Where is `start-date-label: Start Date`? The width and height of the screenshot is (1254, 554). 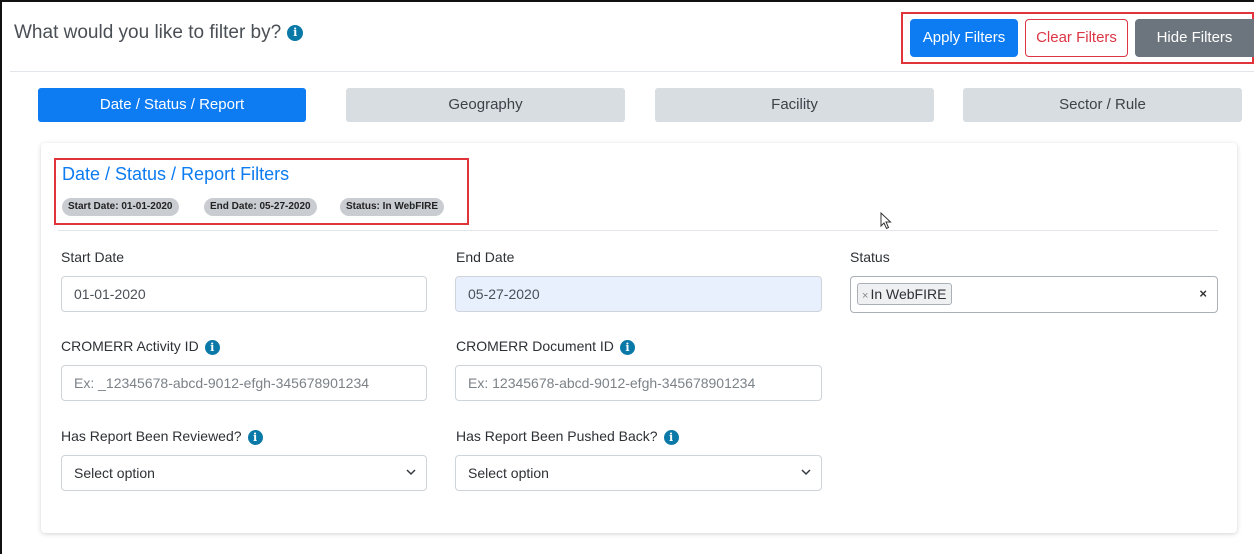 start-date-label: Start Date is located at coordinates (93, 257).